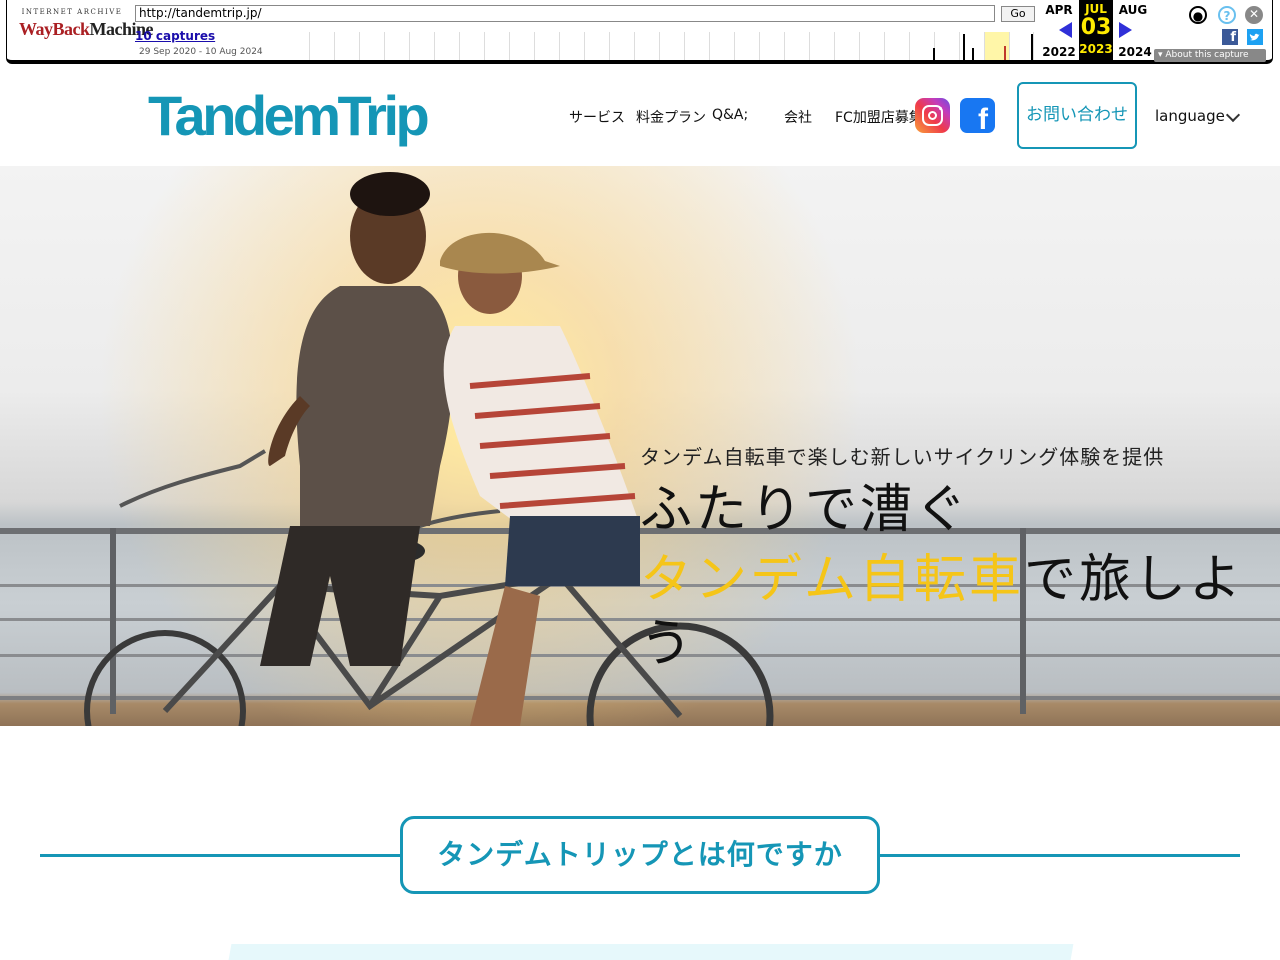 This screenshot has width=1280, height=960. What do you see at coordinates (671, 117) in the screenshot?
I see `nav-item-pricing: 料金プラン` at bounding box center [671, 117].